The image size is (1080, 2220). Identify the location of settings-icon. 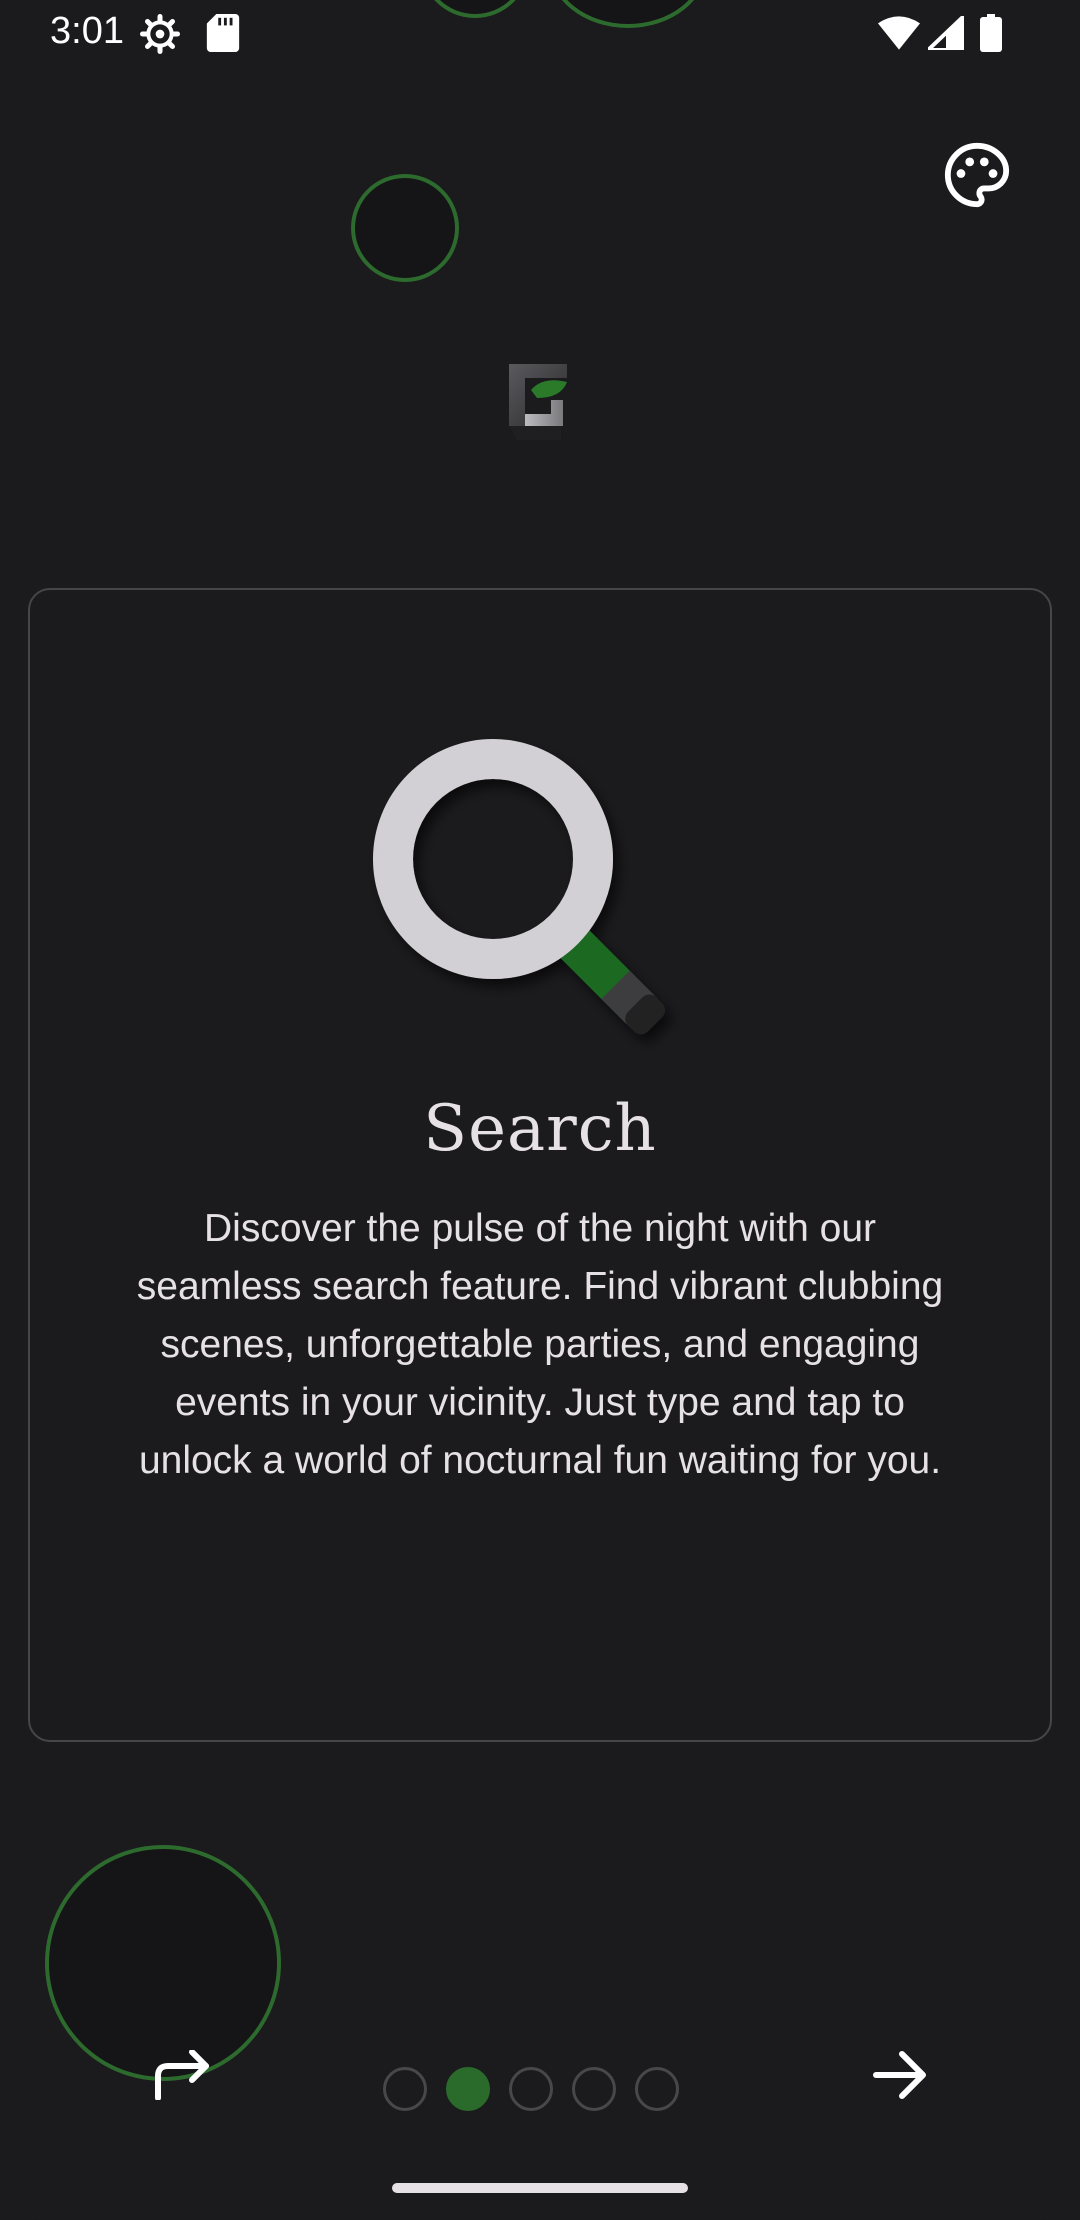
(160, 34).